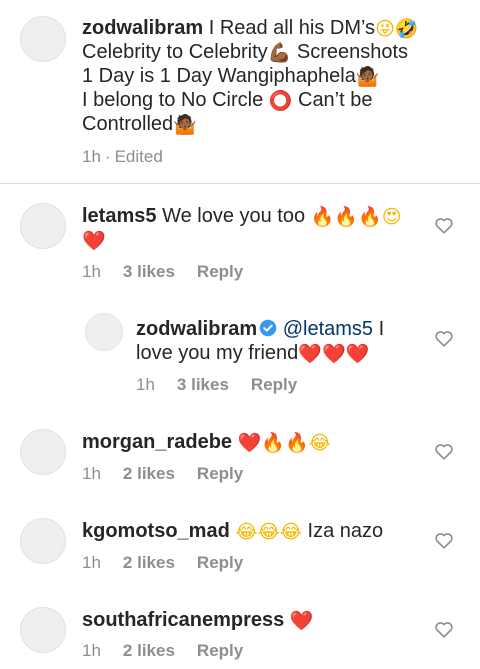 This screenshot has height=669, width=480. I want to click on comment-text: letams5 We love you too 🔥🔥🔥😍 ❤️, so click(252, 228).